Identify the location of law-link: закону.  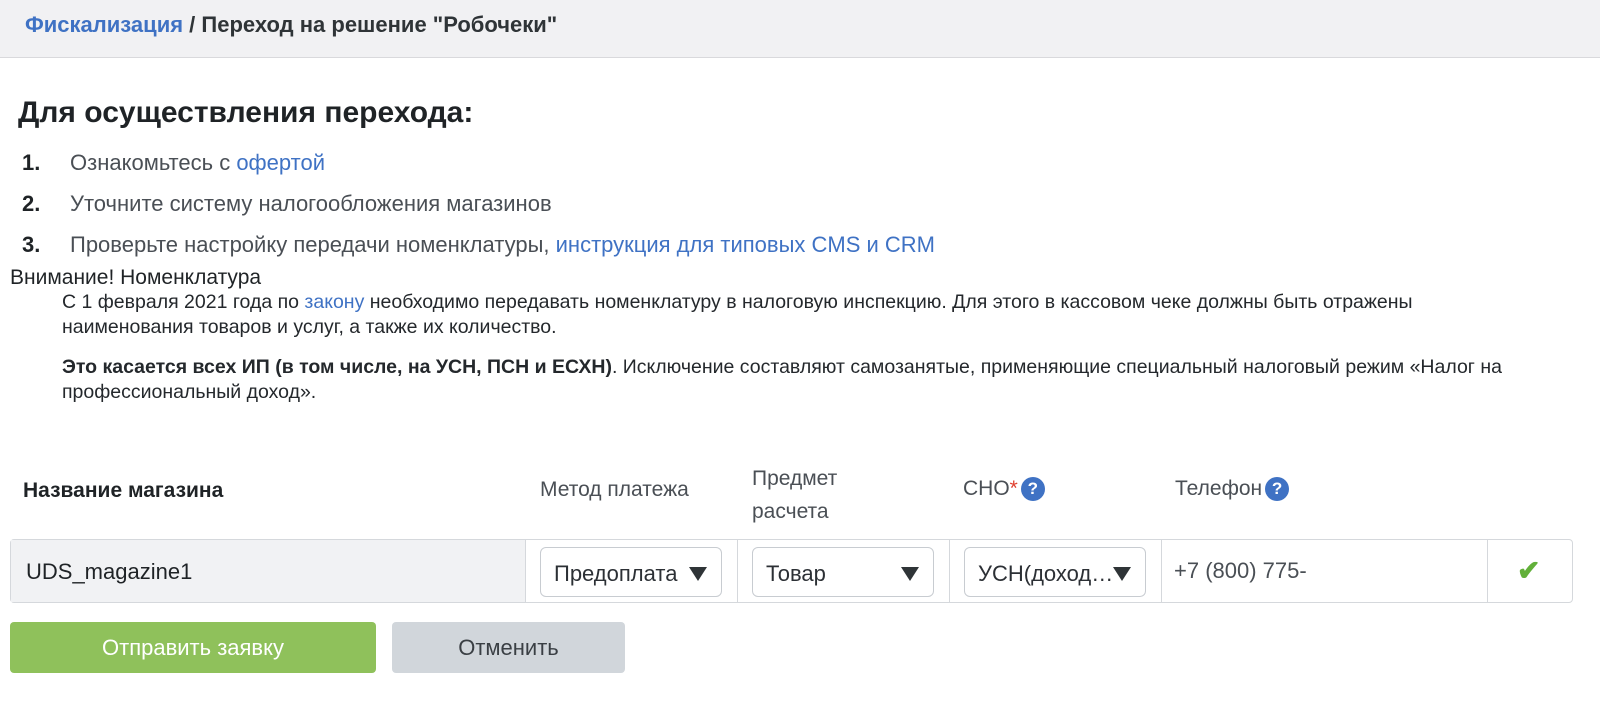
(334, 302).